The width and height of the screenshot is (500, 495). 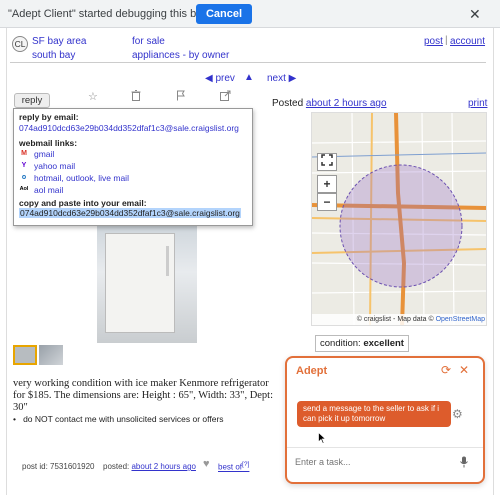 I want to click on condition-attribute: condition: excellent, so click(x=362, y=343).